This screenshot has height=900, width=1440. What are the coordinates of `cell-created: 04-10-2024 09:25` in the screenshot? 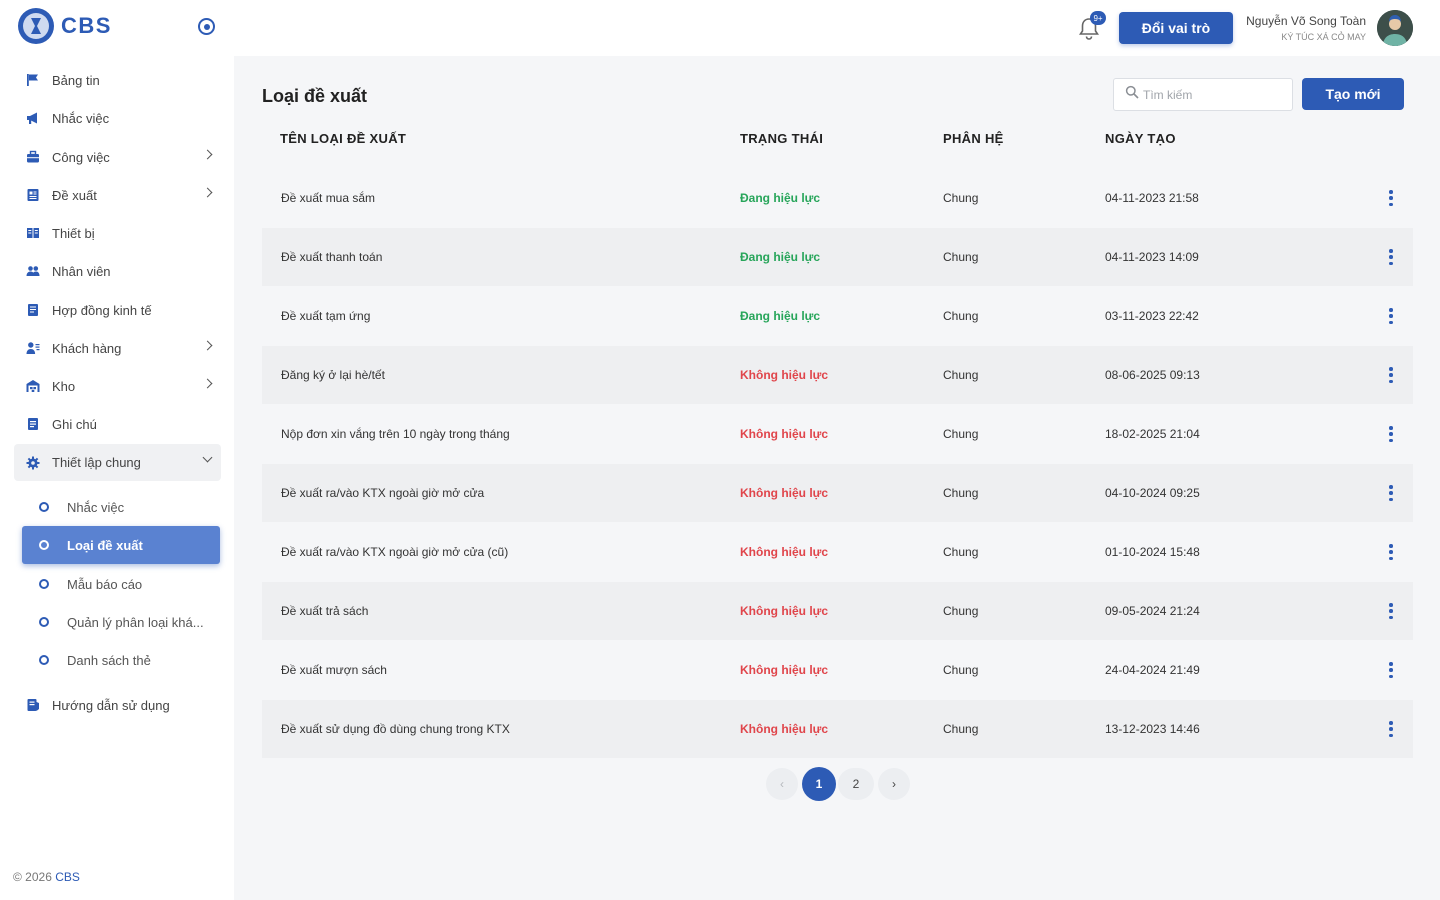 It's located at (1152, 493).